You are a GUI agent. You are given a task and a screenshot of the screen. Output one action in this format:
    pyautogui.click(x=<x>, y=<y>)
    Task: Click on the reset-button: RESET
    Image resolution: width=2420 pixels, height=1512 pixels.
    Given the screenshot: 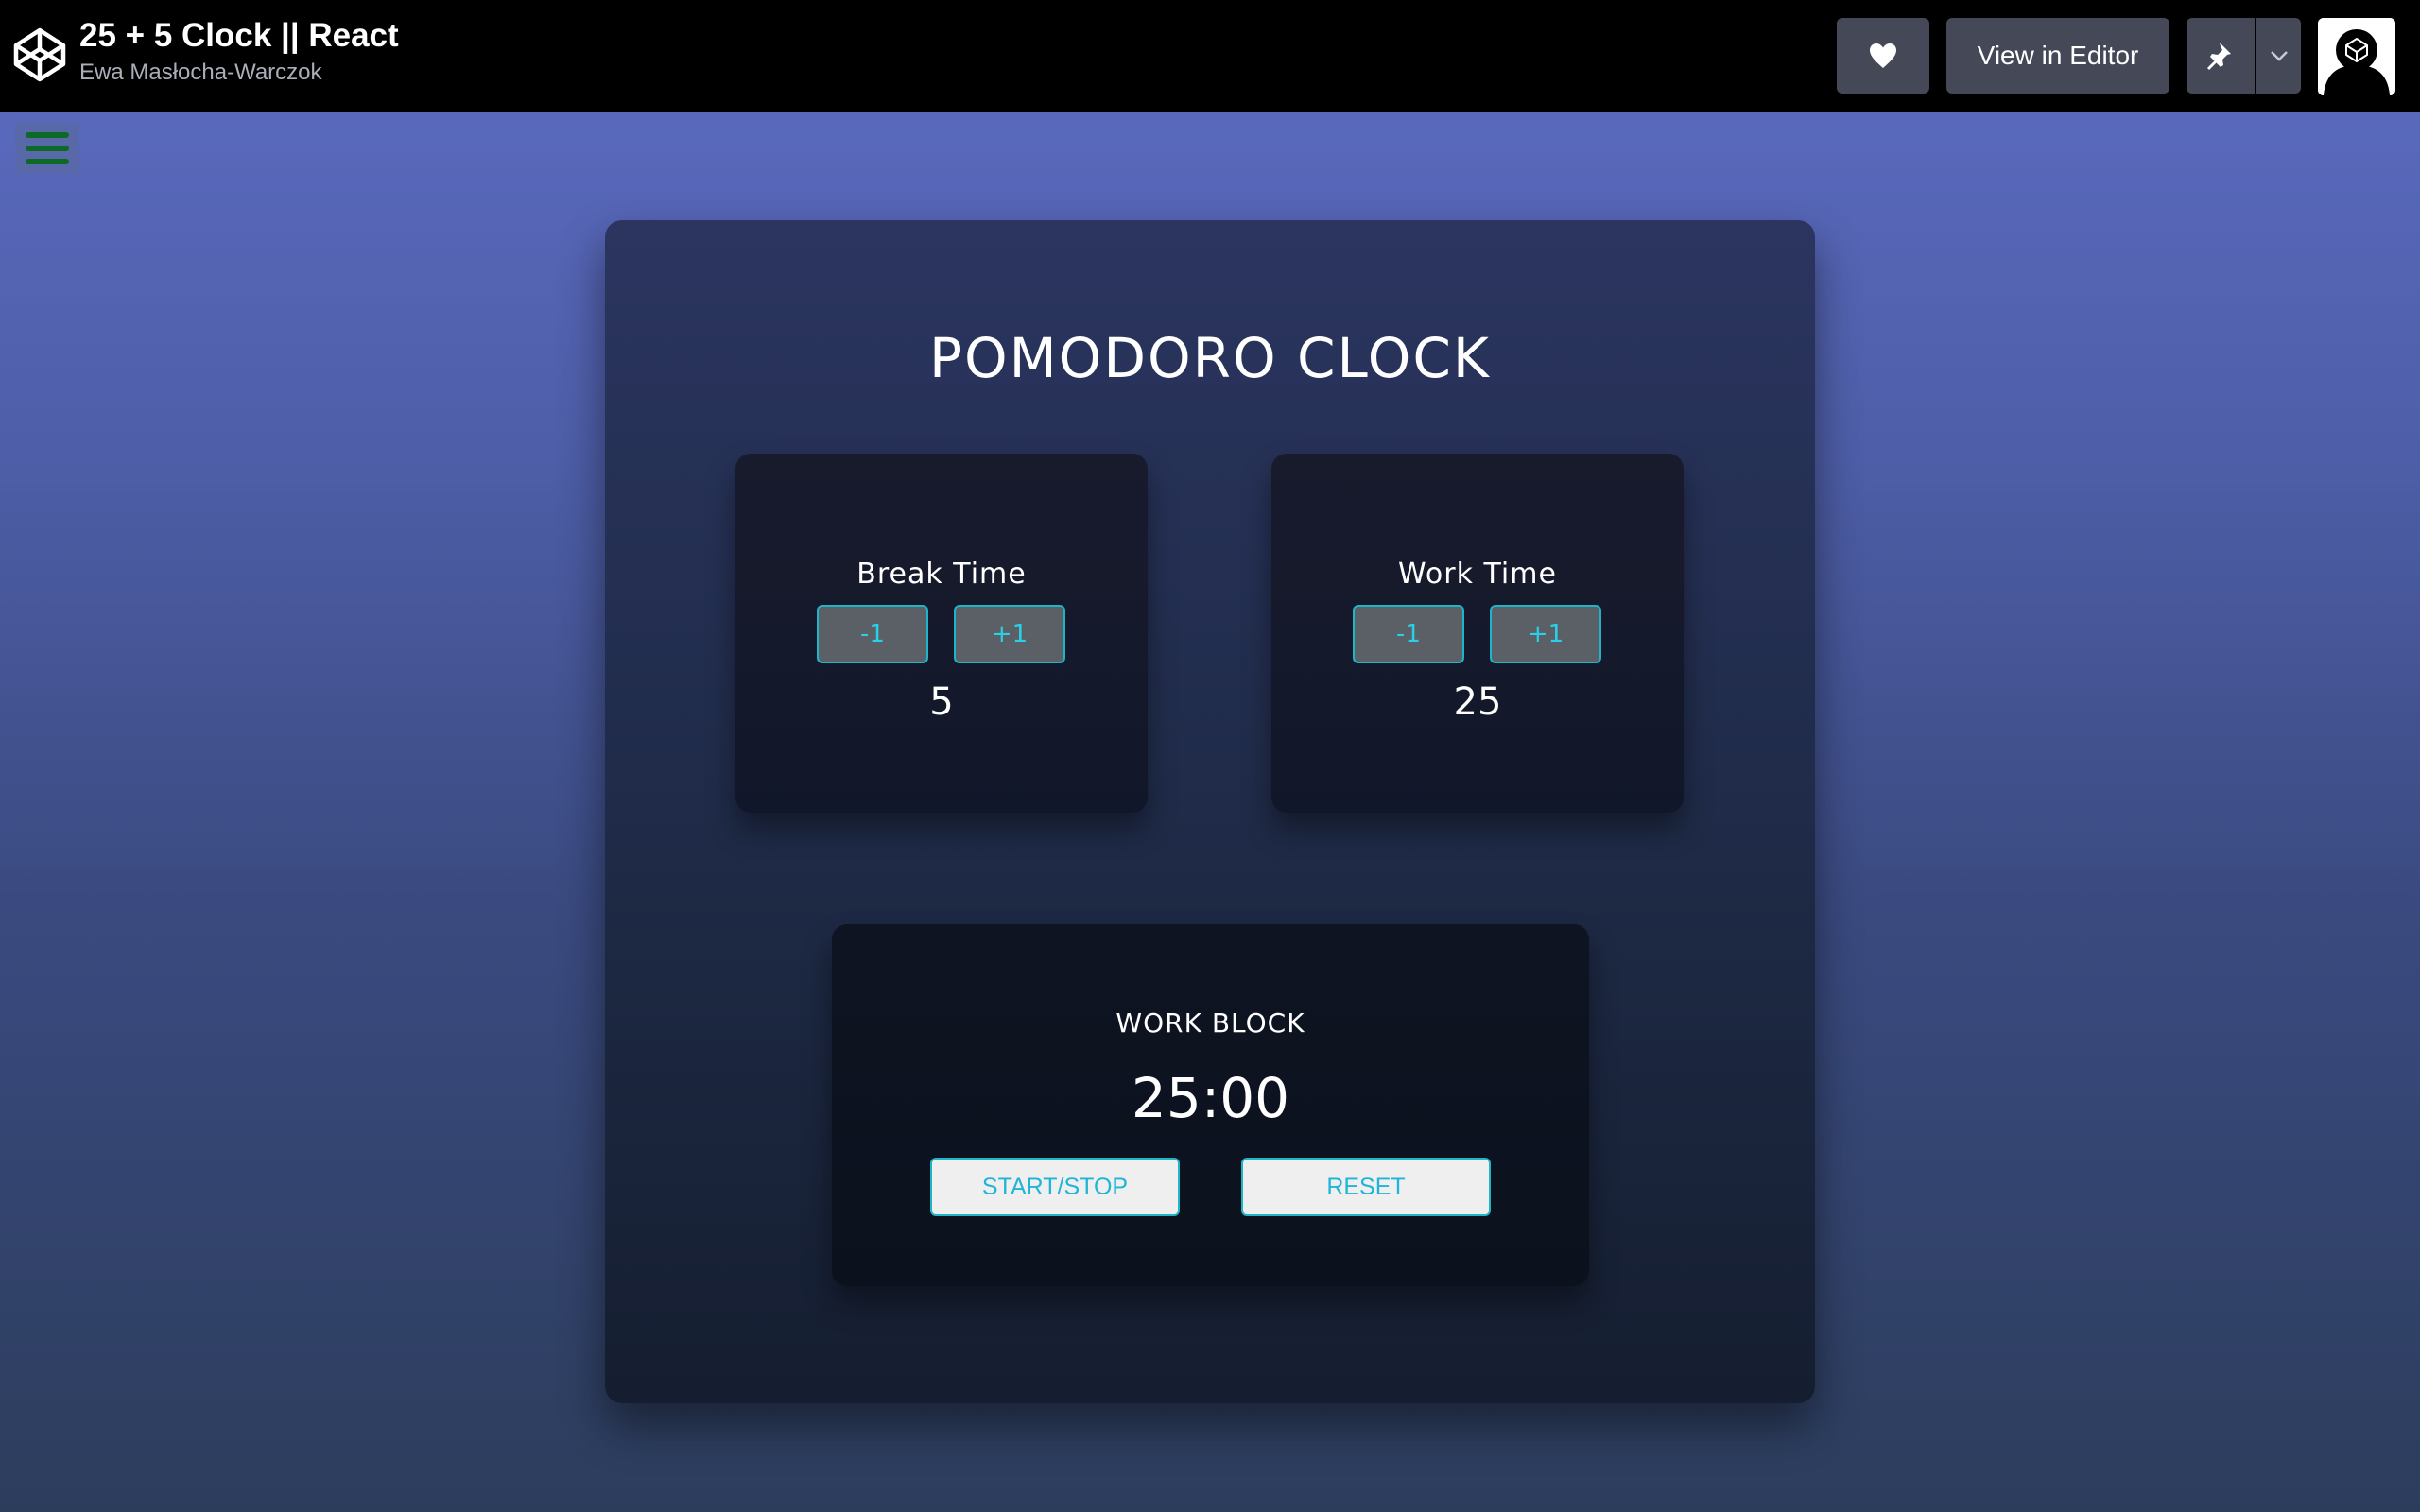 What is the action you would take?
    pyautogui.click(x=1366, y=1187)
    